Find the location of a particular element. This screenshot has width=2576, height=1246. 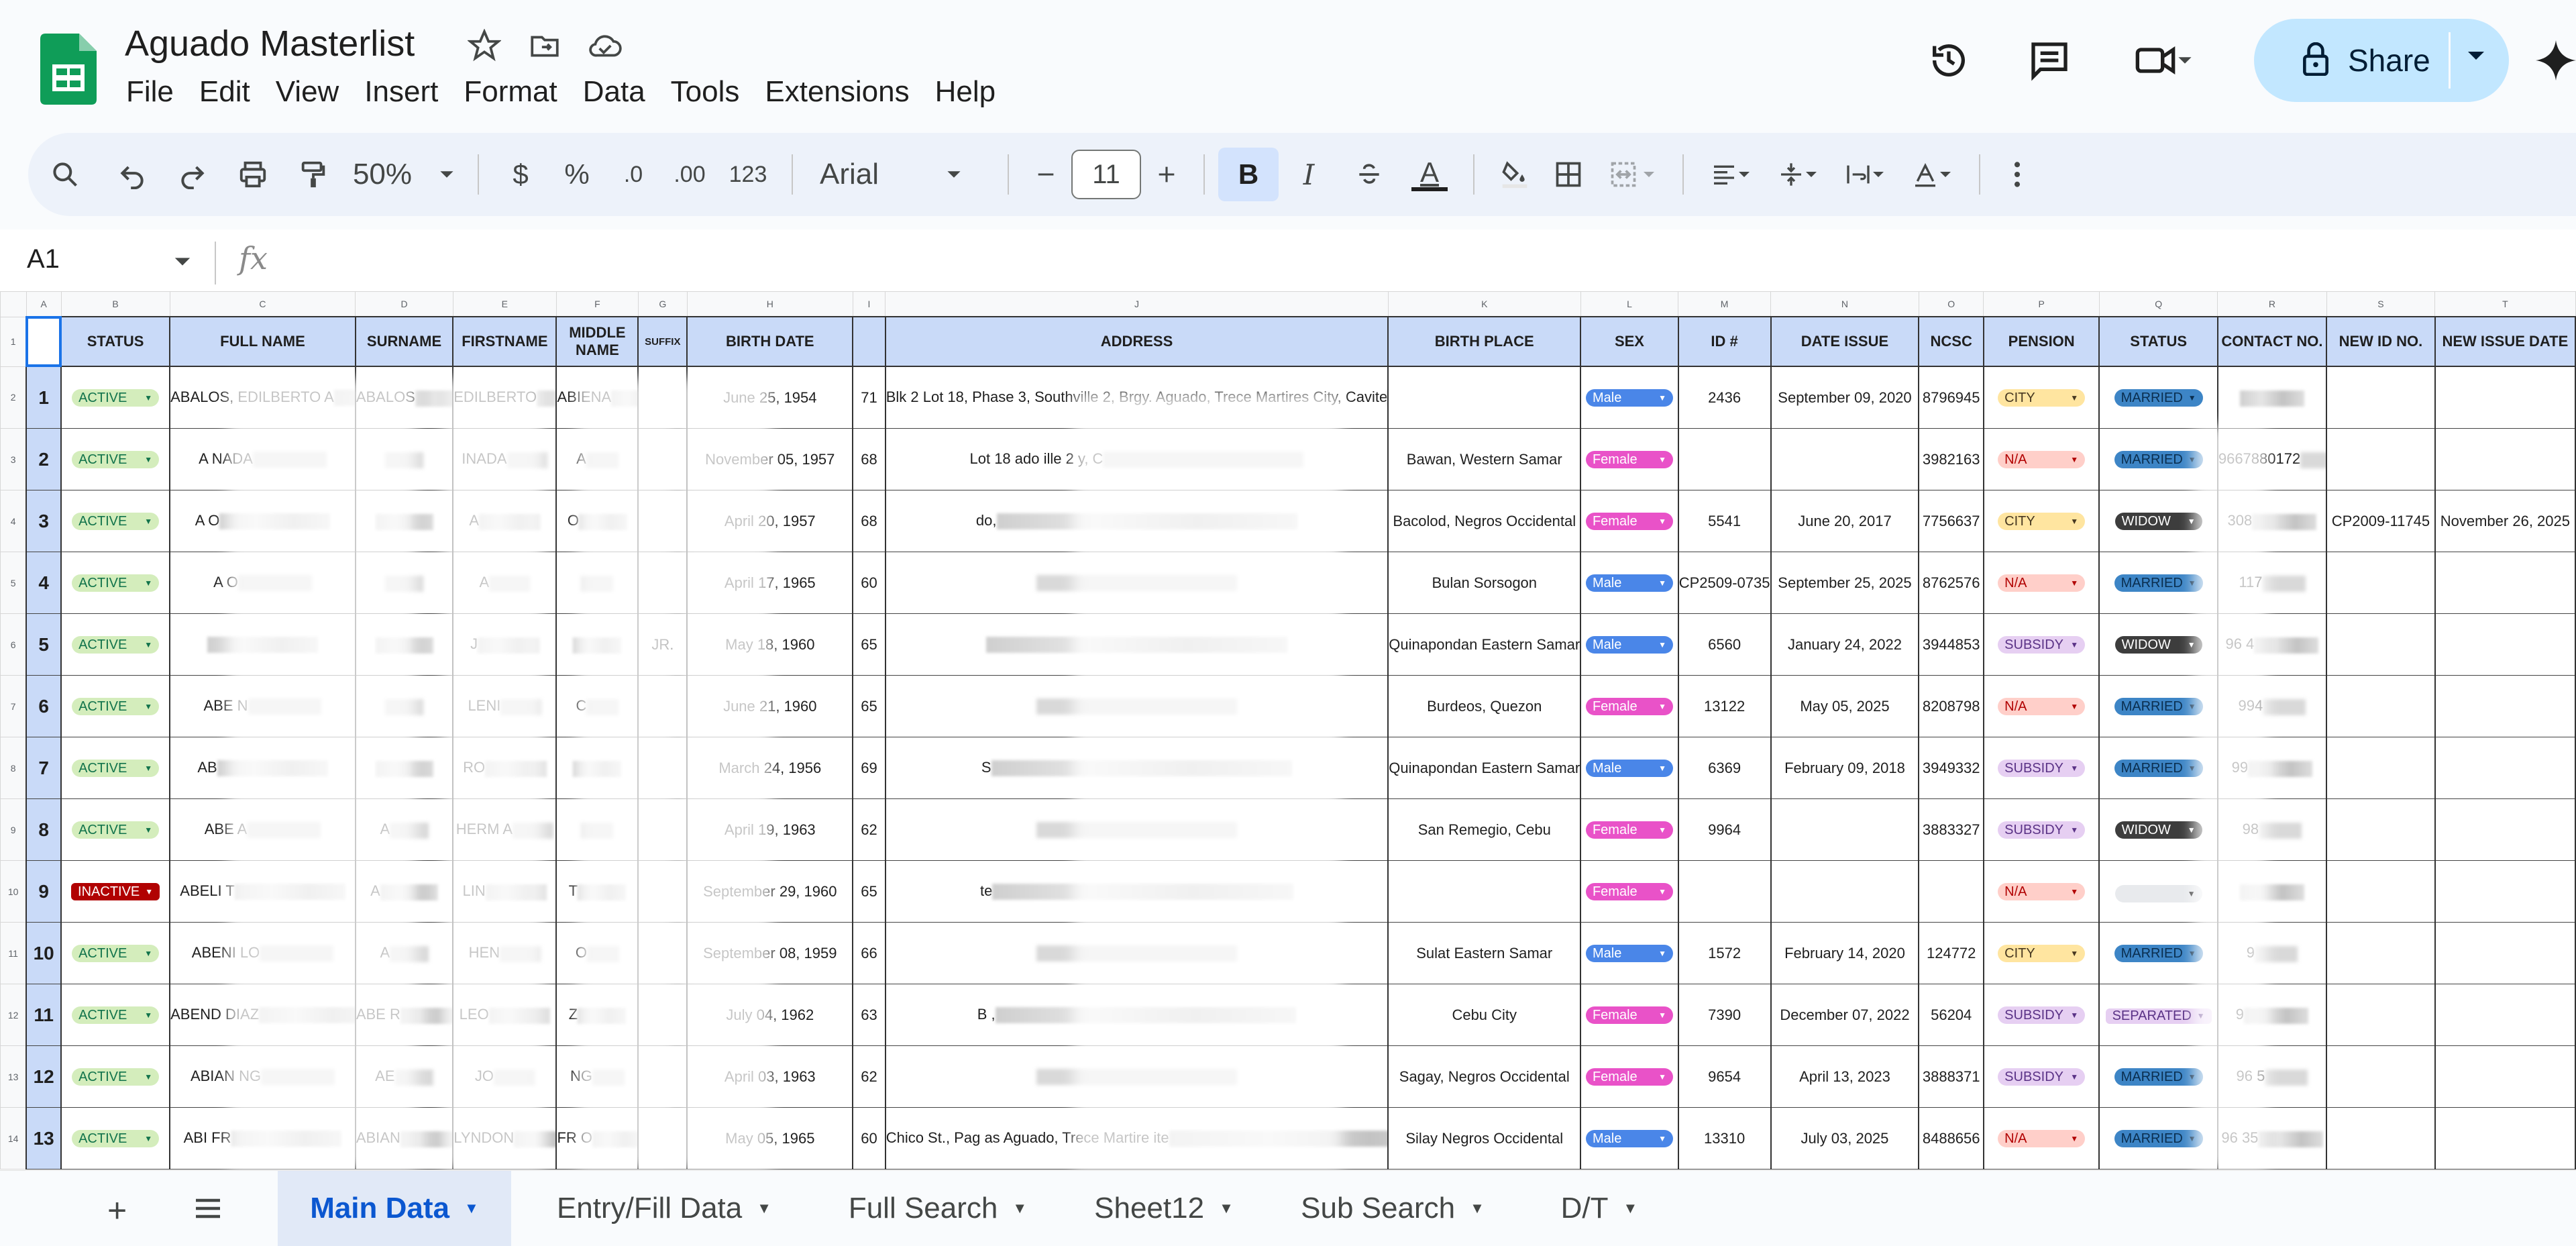

header-cell: SURNAME is located at coordinates (404, 341).